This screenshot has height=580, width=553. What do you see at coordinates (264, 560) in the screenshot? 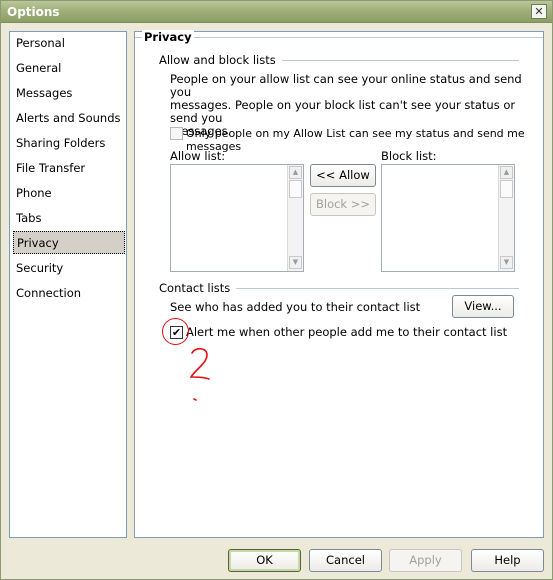
I see `ok-button: OK` at bounding box center [264, 560].